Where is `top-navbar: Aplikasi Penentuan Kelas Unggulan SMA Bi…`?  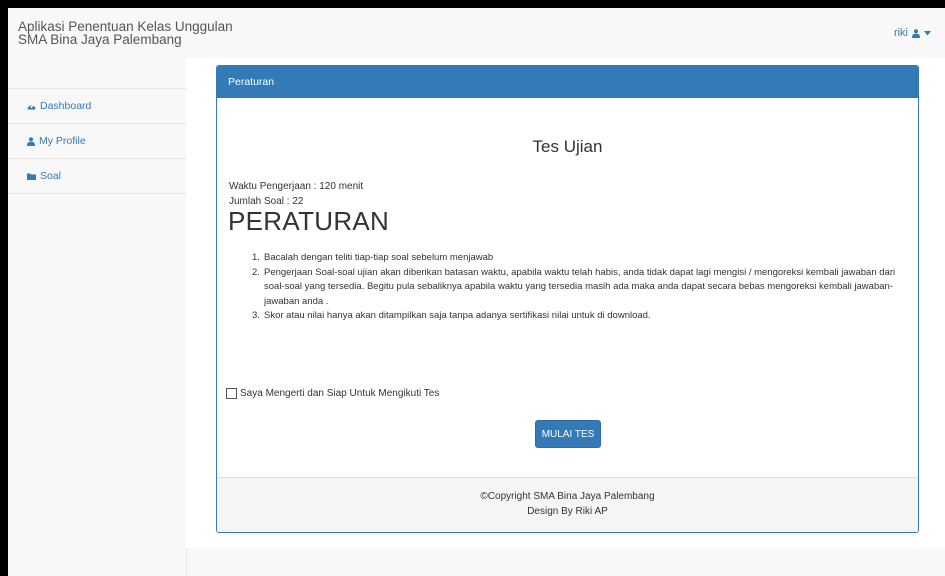 top-navbar: Aplikasi Penentuan Kelas Unggulan SMA Bi… is located at coordinates (476, 33).